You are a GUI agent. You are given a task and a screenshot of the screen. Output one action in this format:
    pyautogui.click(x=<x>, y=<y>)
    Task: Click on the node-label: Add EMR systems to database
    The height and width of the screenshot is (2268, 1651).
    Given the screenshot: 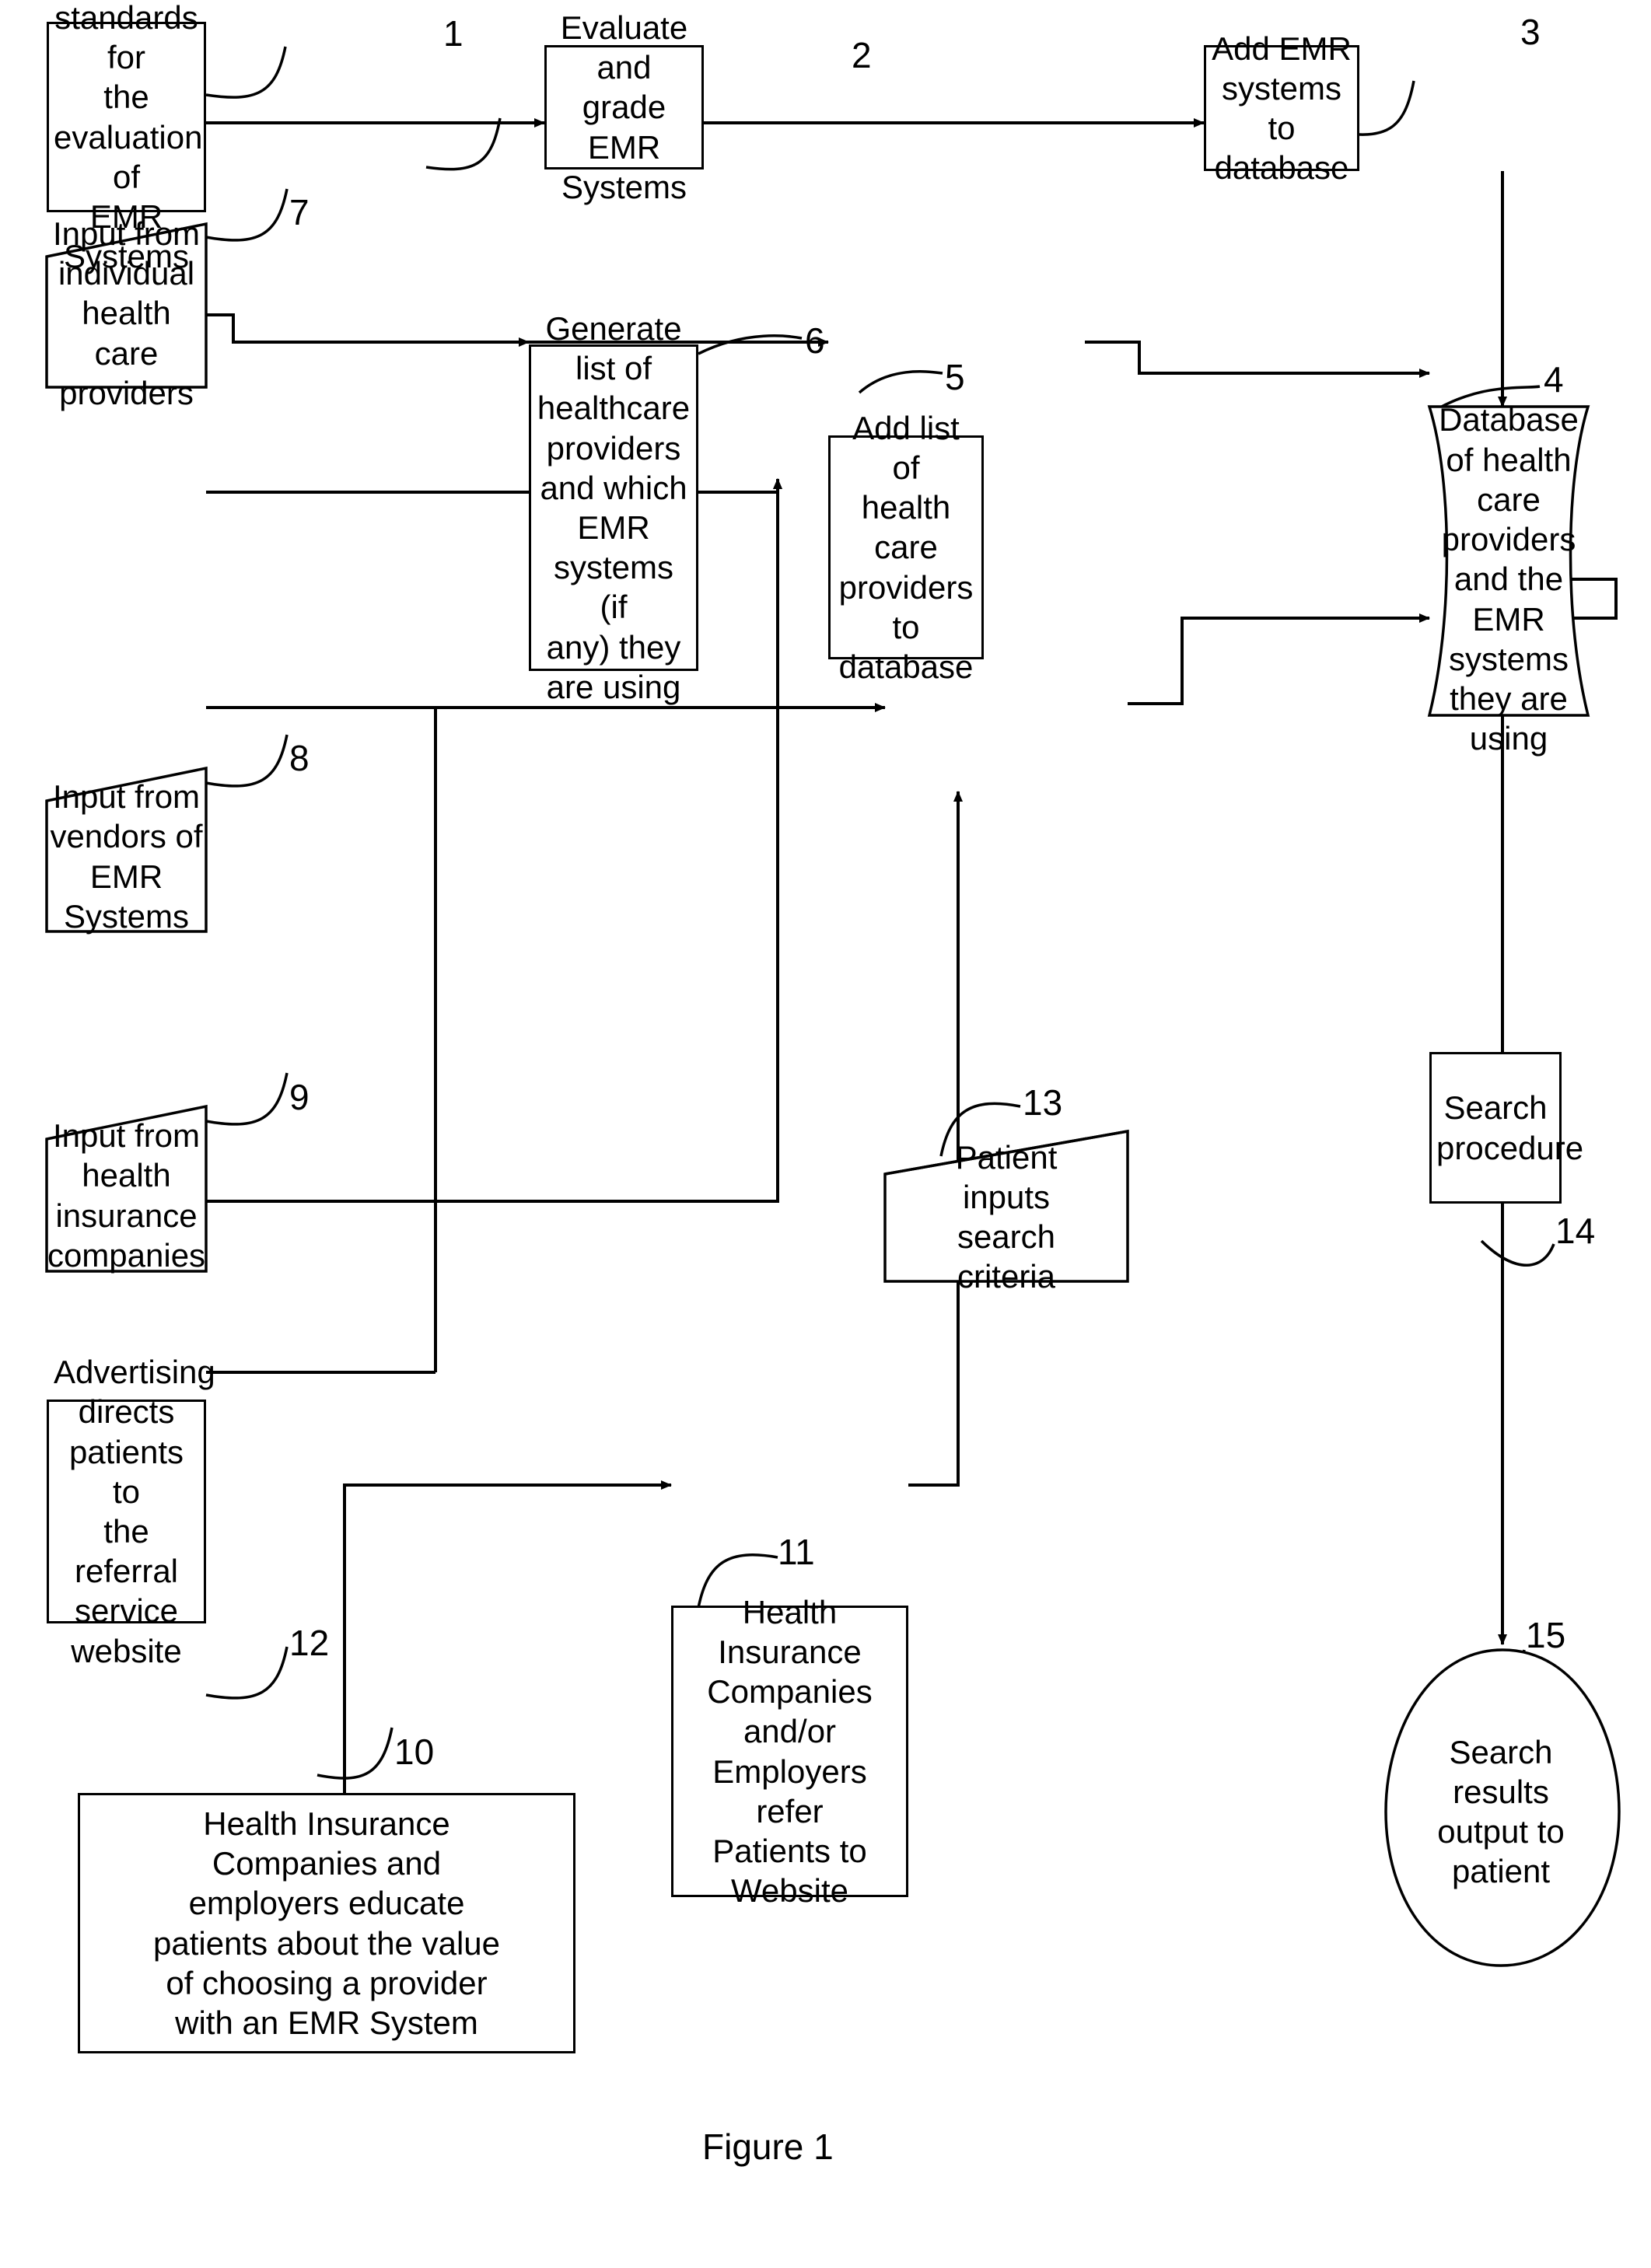 What is the action you would take?
    pyautogui.click(x=1282, y=108)
    